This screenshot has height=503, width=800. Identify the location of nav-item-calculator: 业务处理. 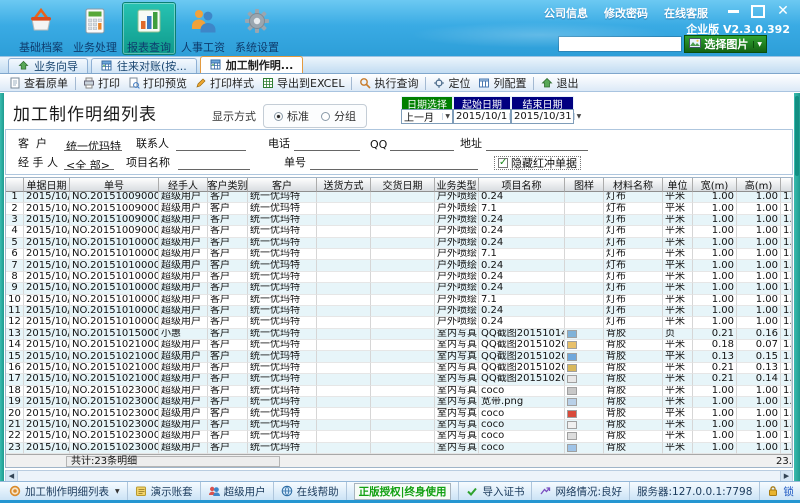
(95, 28).